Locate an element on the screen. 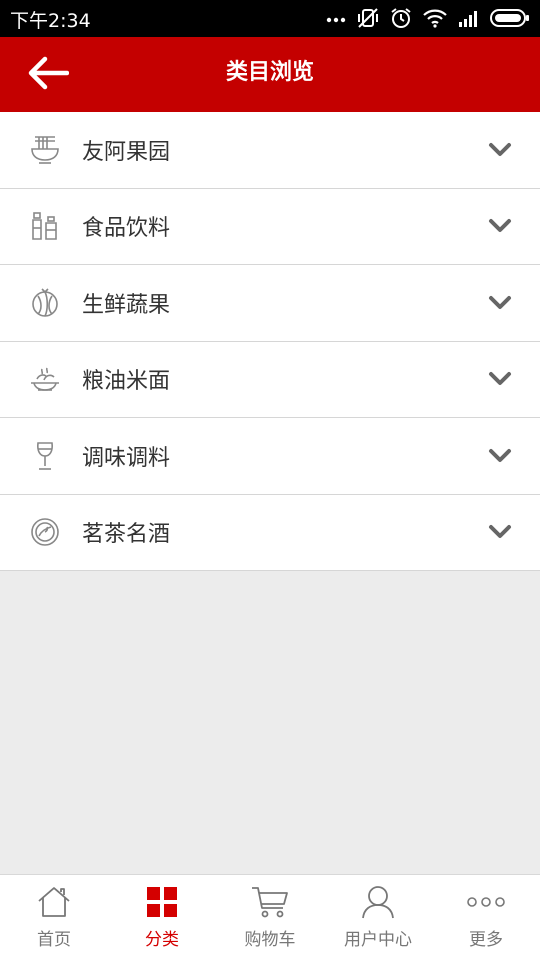 The image size is (540, 960). category-label: 生鲜蔬果 is located at coordinates (126, 305).